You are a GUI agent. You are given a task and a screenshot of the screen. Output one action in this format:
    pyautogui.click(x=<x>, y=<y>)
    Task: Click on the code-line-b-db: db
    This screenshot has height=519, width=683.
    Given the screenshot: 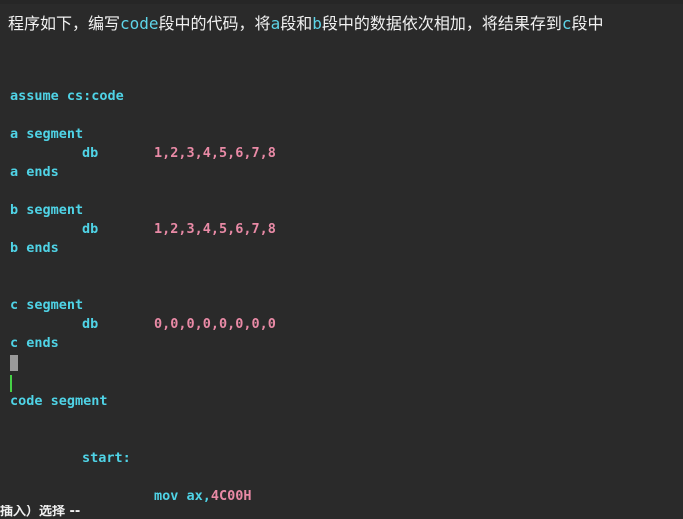 What is the action you would take?
    pyautogui.click(x=90, y=229)
    